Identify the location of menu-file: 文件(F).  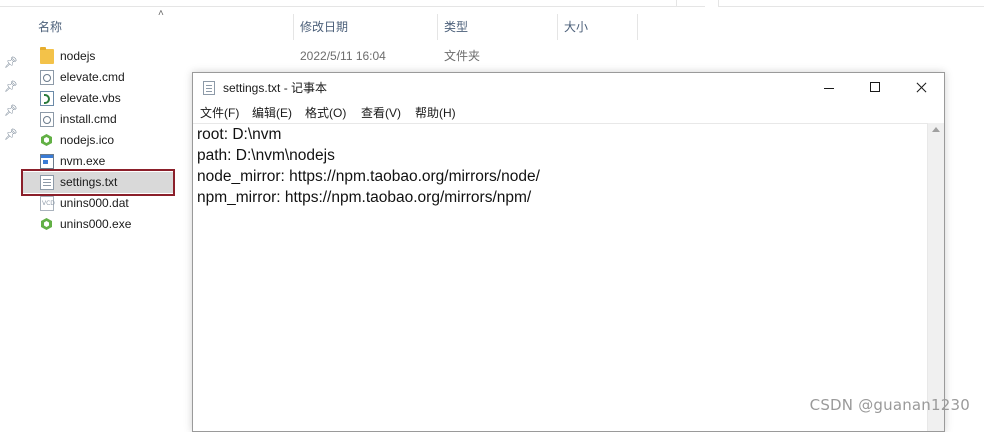
(219, 113).